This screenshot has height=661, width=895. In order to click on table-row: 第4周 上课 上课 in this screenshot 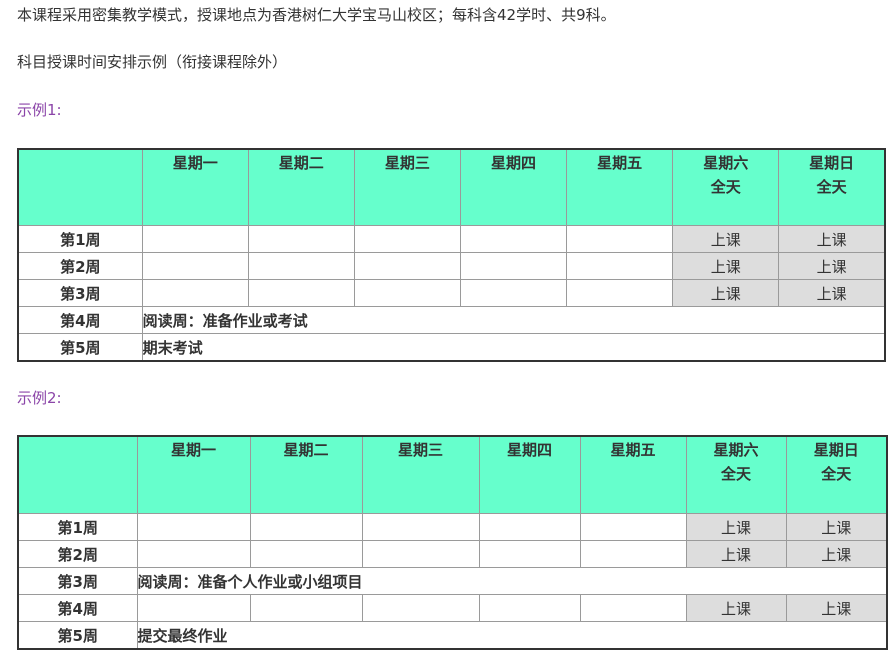, I will do `click(452, 608)`.